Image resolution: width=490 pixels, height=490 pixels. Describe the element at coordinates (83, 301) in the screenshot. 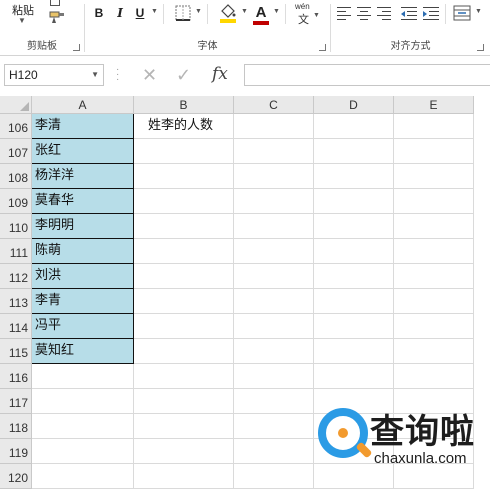

I see `cell-a113: 李青` at that location.